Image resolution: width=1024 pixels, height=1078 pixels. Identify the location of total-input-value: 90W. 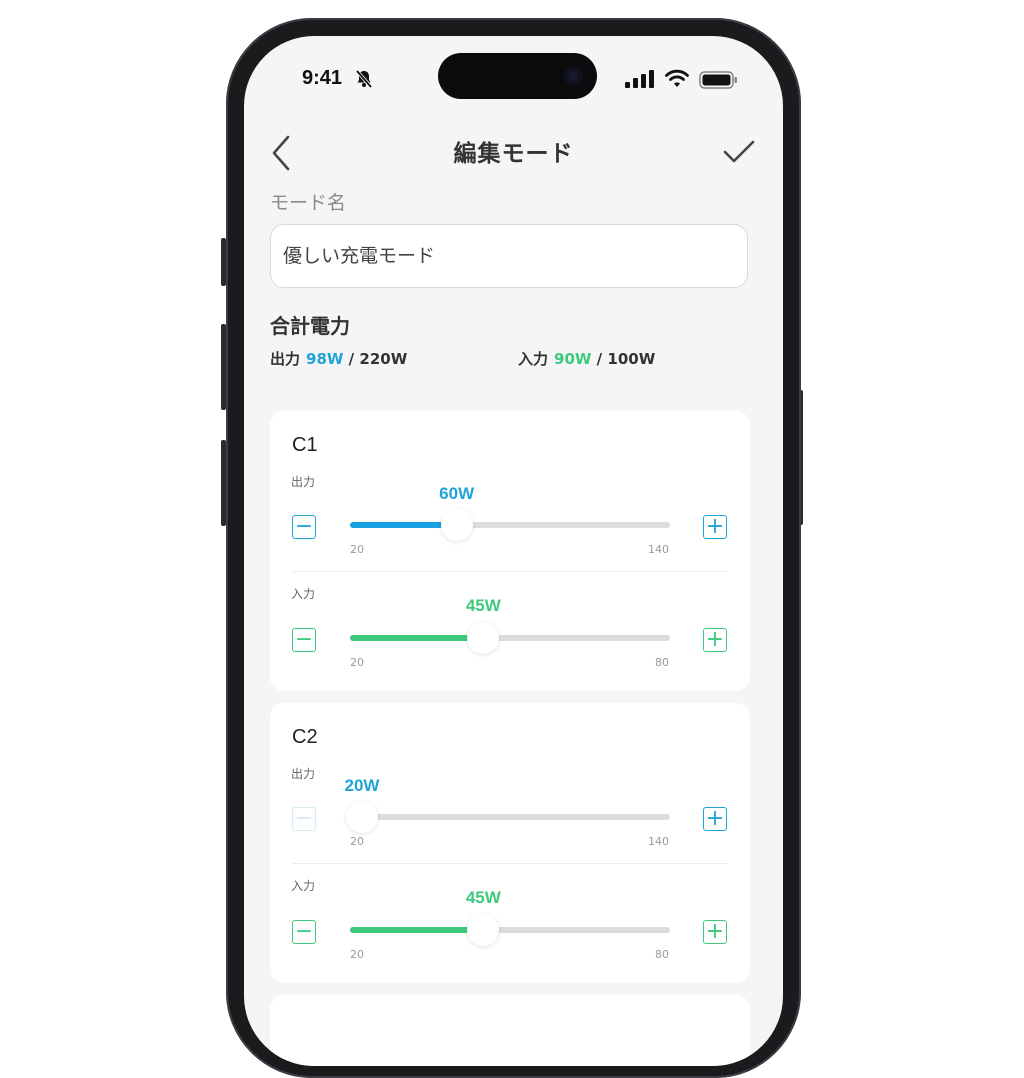
(573, 359).